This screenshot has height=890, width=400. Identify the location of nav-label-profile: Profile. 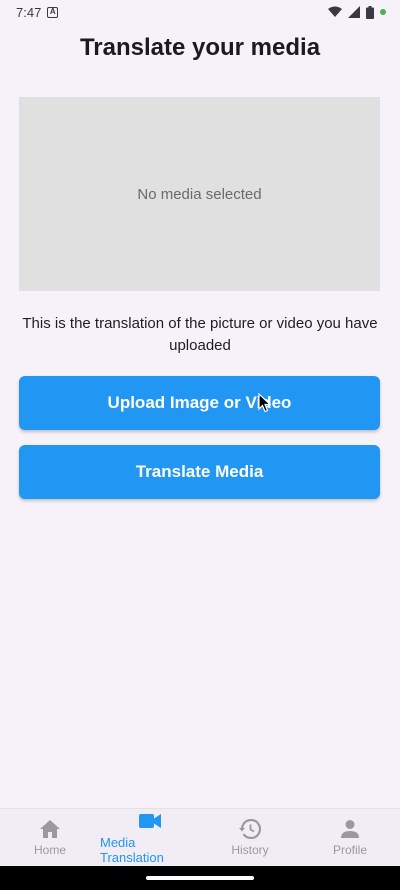
(349, 850).